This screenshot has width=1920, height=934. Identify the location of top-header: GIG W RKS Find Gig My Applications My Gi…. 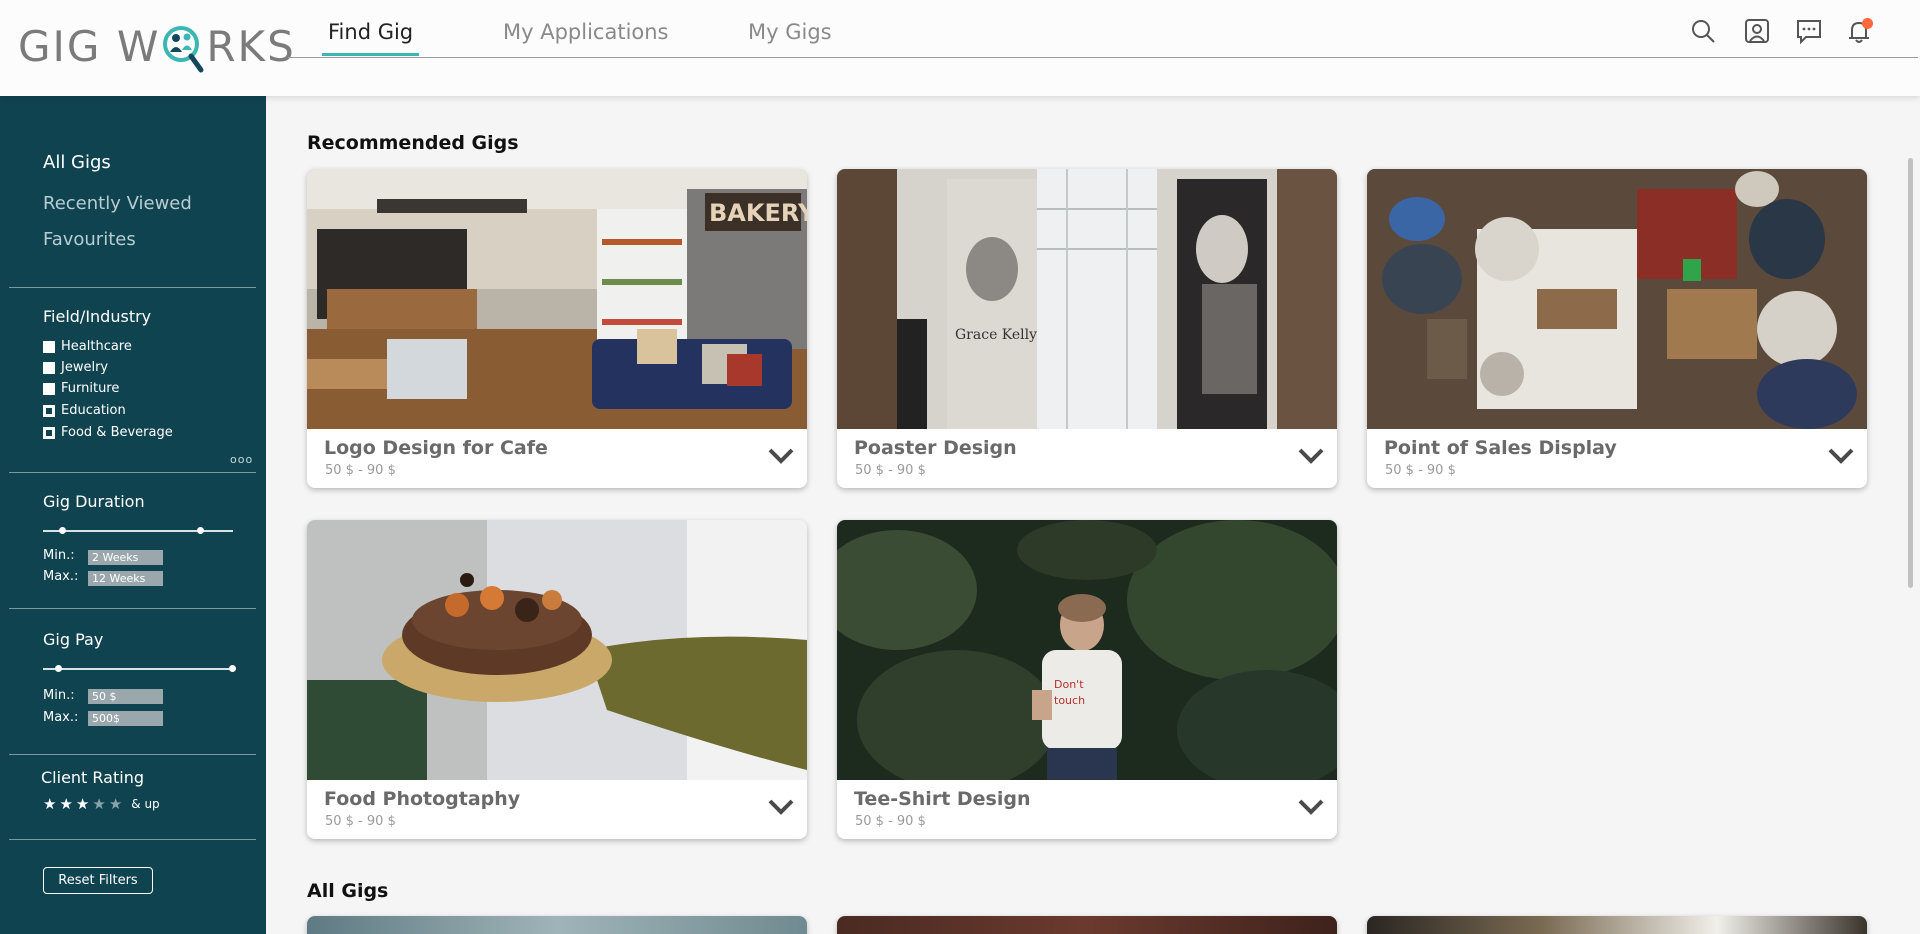
(960, 48).